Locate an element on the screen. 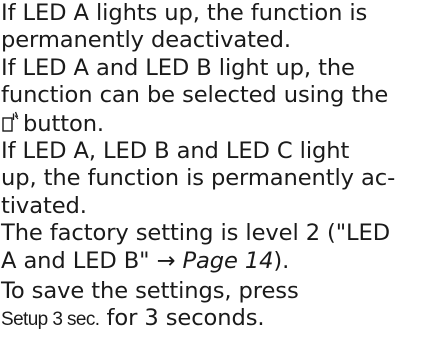  text-line: The factory setting is level 2 ("LED is located at coordinates (196, 233).